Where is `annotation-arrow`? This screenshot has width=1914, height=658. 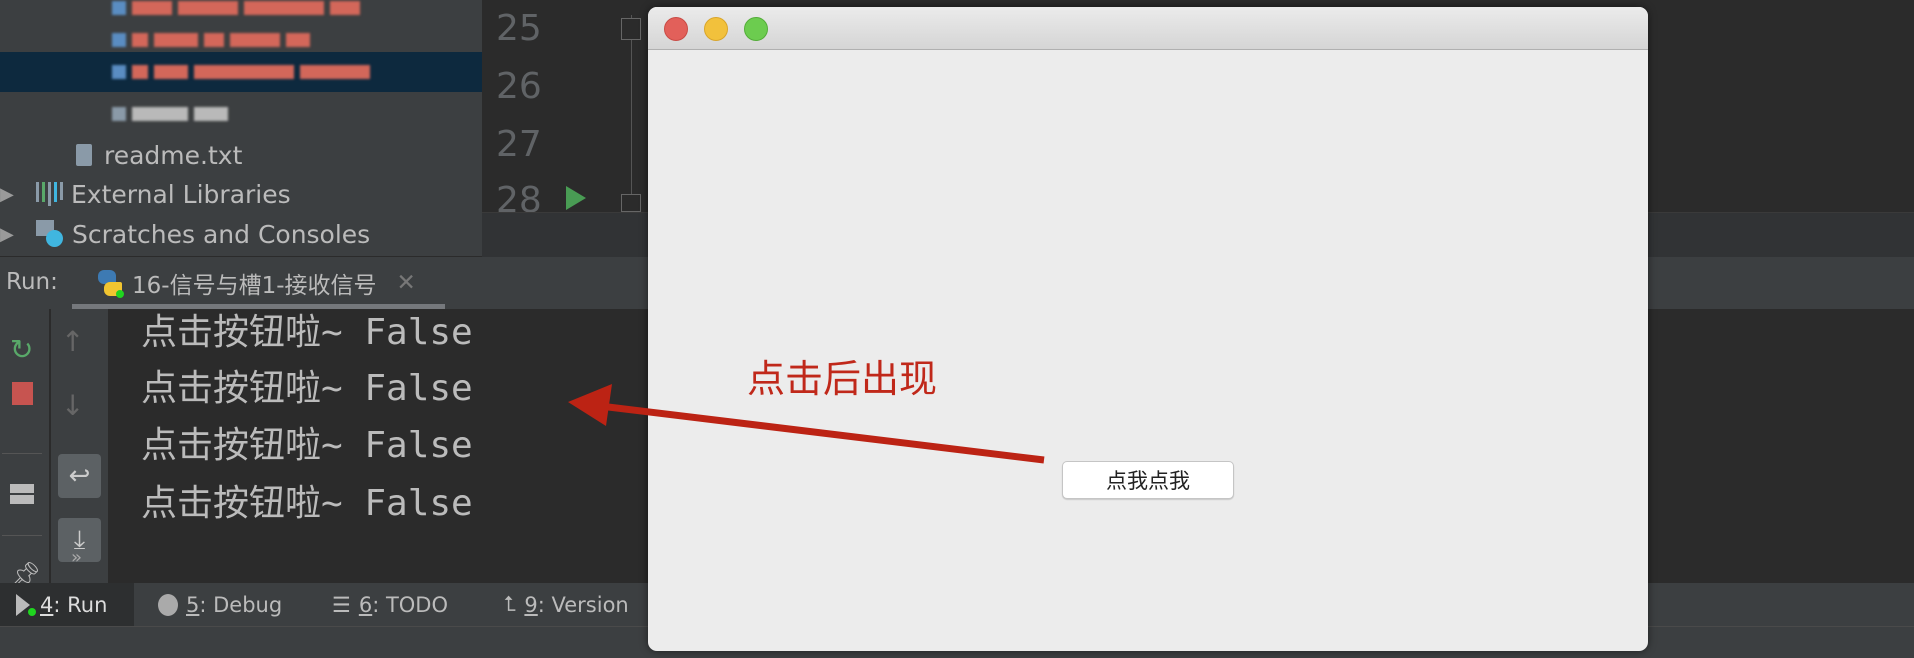
annotation-arrow is located at coordinates (806, 424).